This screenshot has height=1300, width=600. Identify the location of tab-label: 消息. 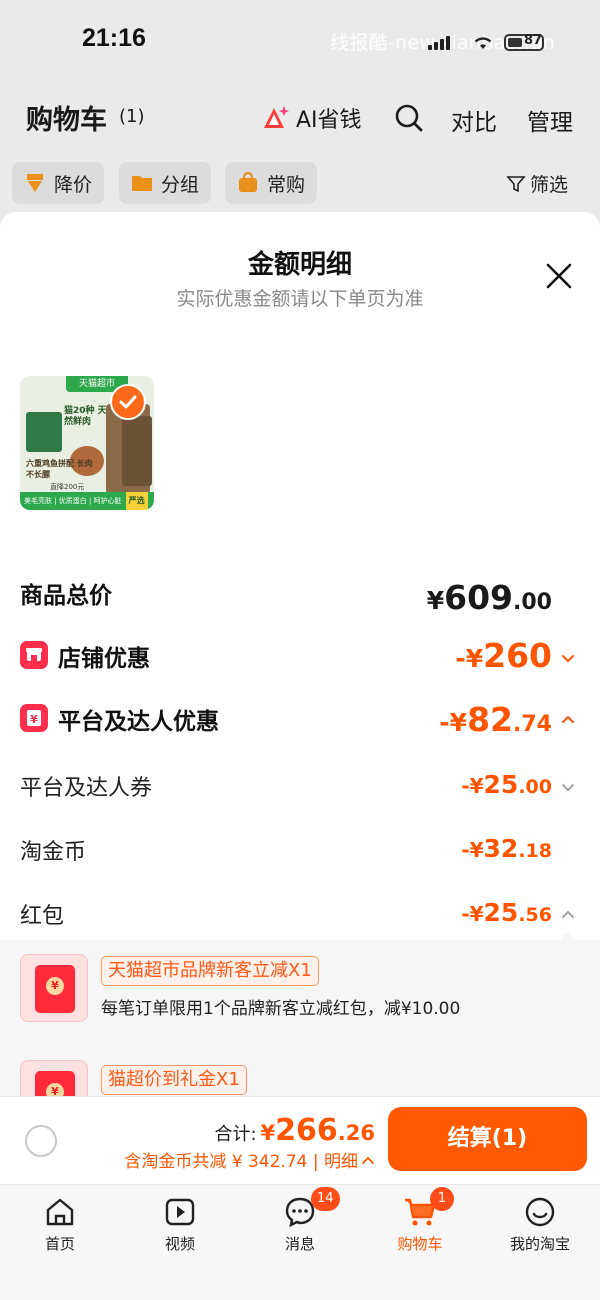
(299, 1244).